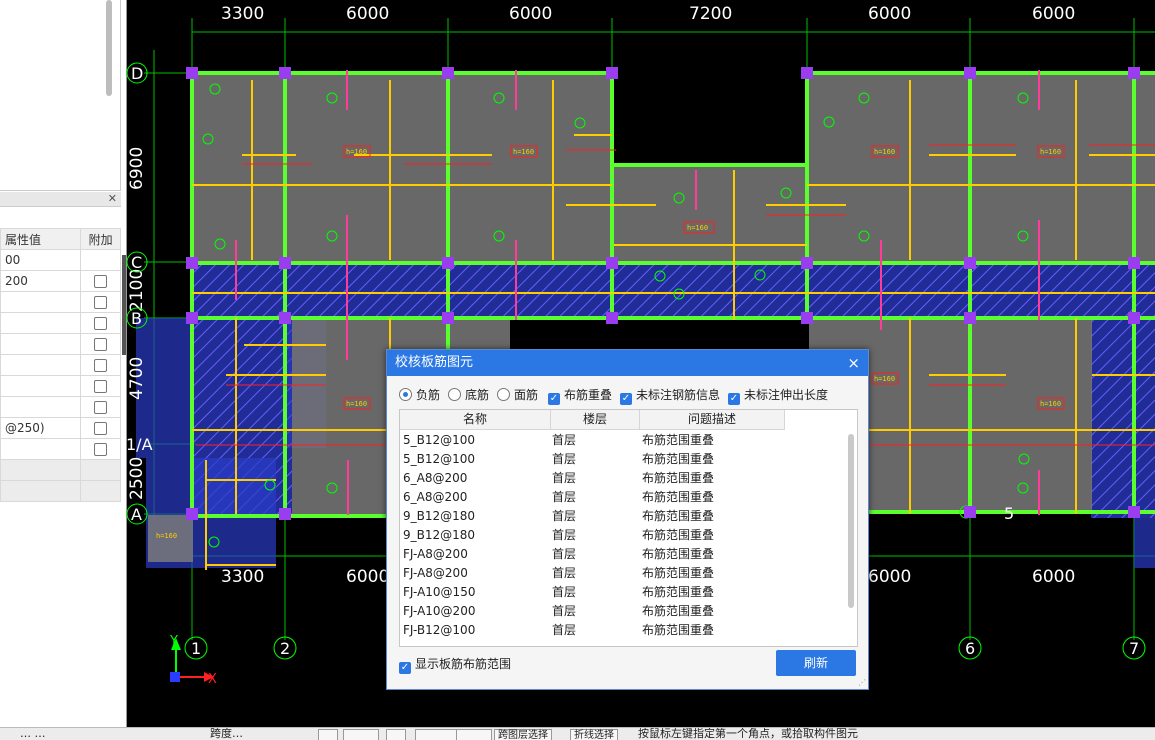  Describe the element at coordinates (517, 395) in the screenshot. I see `radio-top-rebar: 面筋` at that location.